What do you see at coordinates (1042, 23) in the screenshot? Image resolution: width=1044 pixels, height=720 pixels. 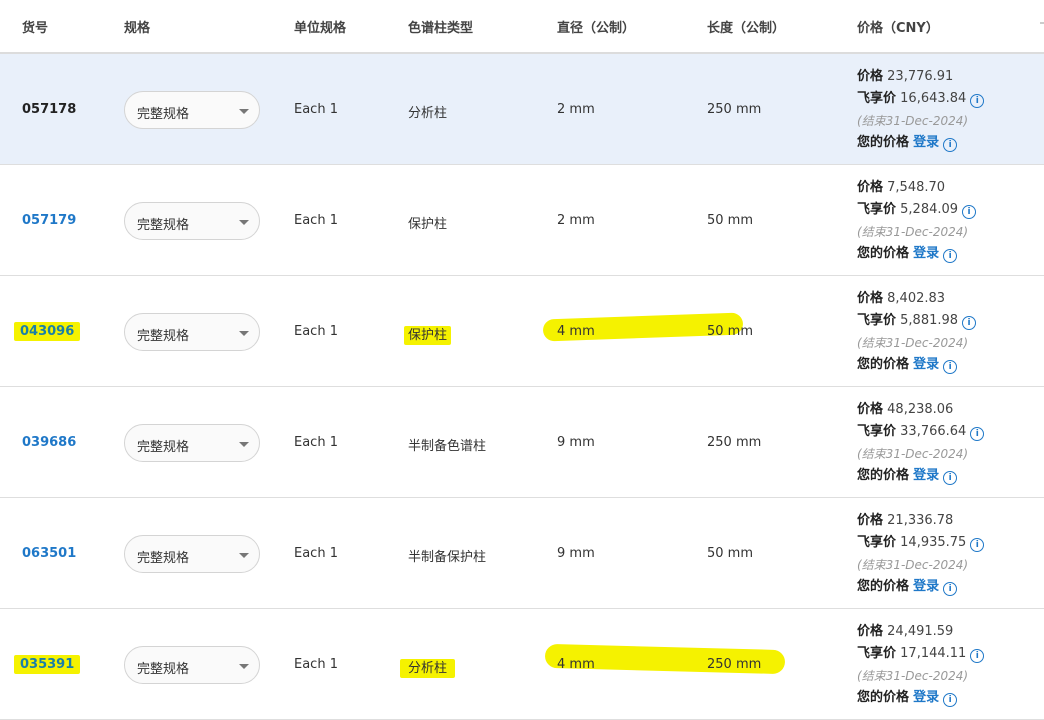 I see `header-edge-mark` at bounding box center [1042, 23].